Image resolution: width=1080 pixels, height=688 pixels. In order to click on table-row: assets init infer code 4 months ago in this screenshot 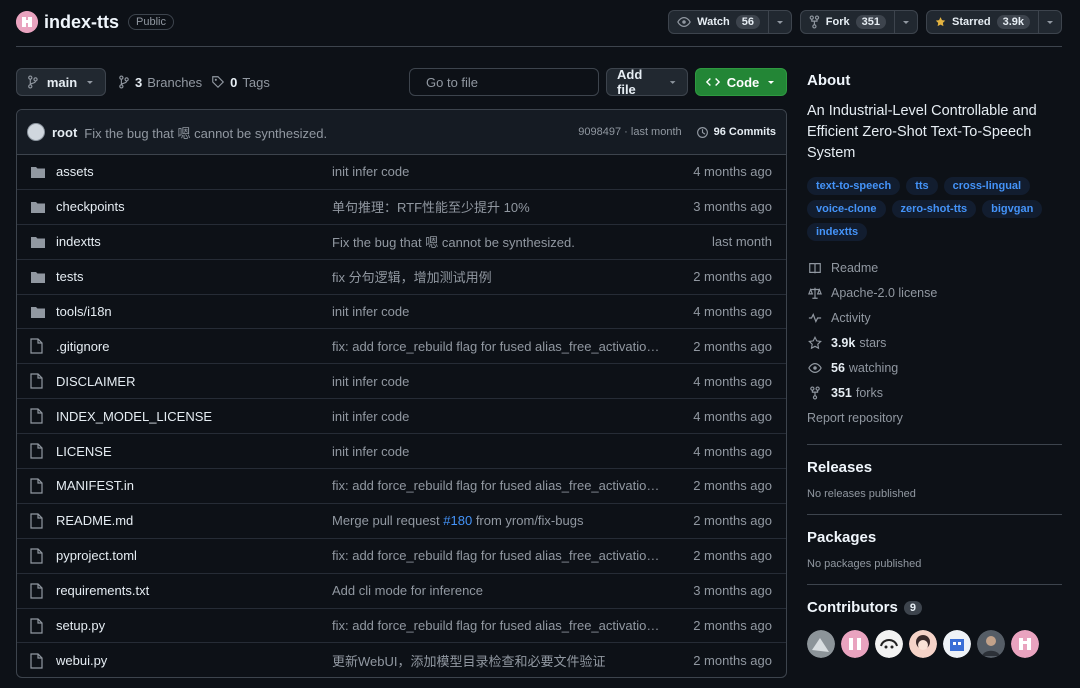, I will do `click(401, 172)`.